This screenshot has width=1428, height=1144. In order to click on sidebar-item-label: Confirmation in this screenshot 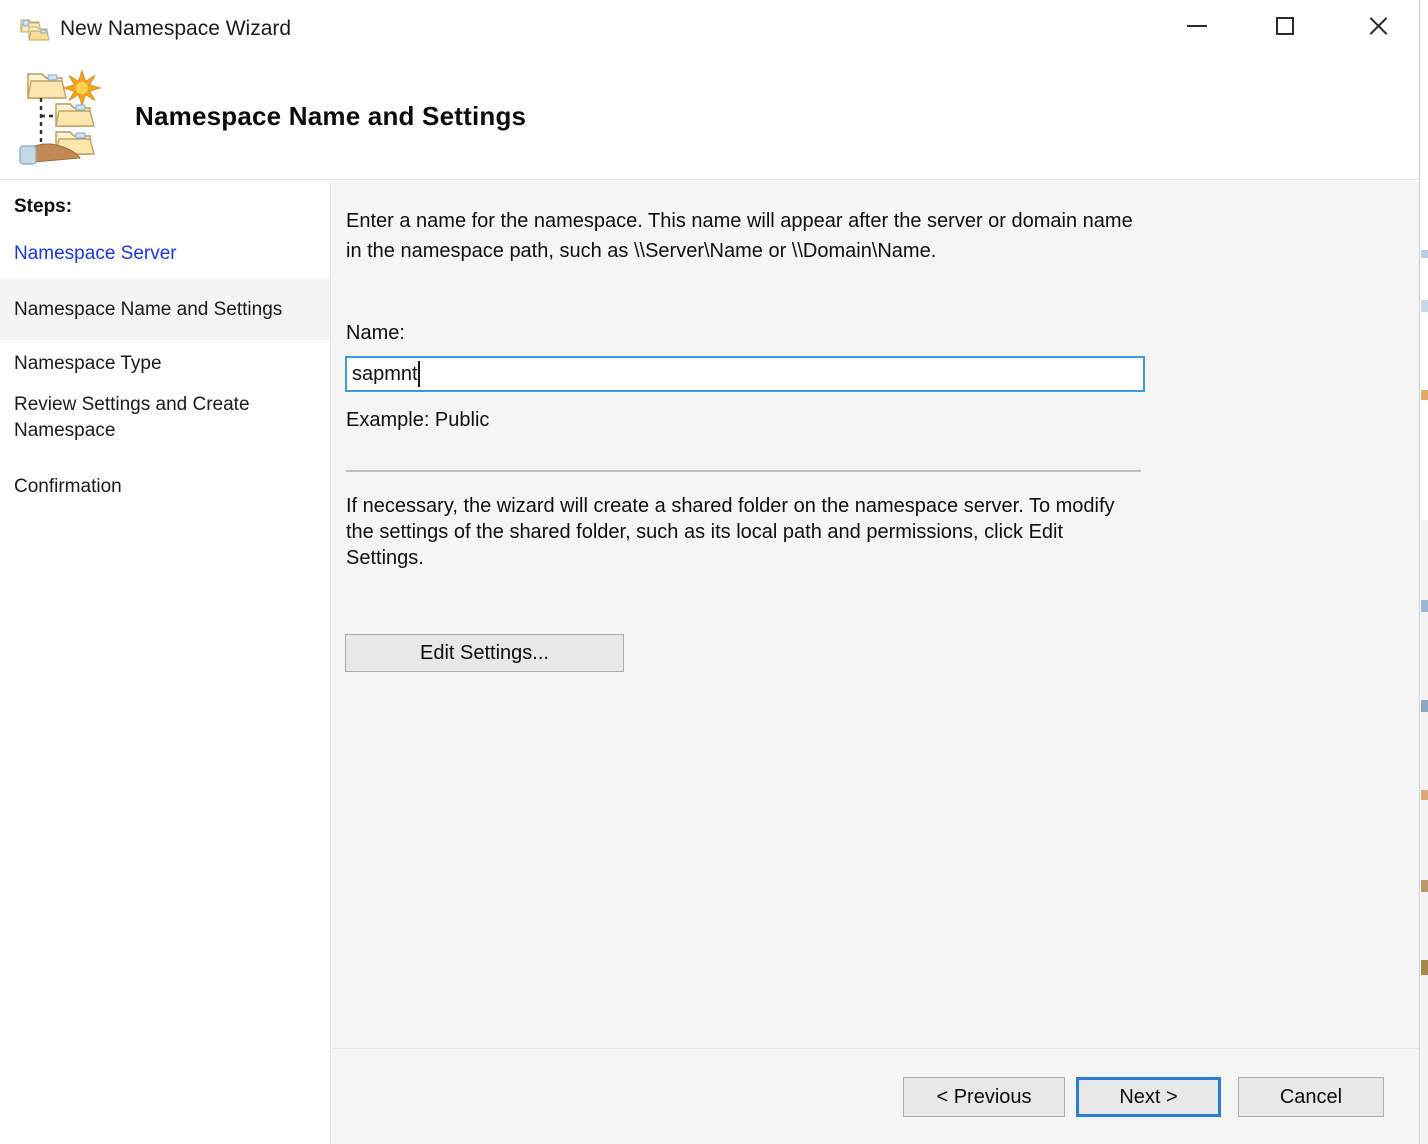, I will do `click(68, 486)`.